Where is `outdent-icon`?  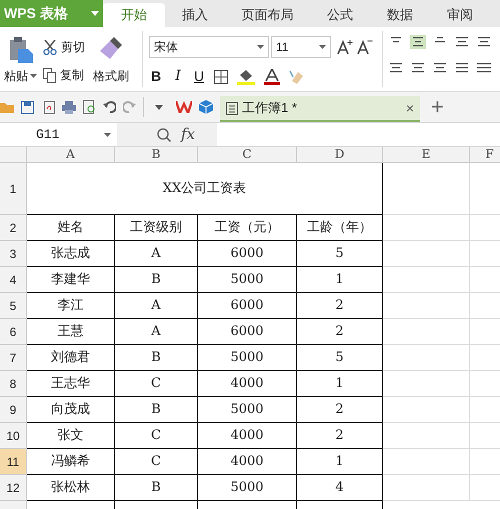 outdent-icon is located at coordinates (462, 42).